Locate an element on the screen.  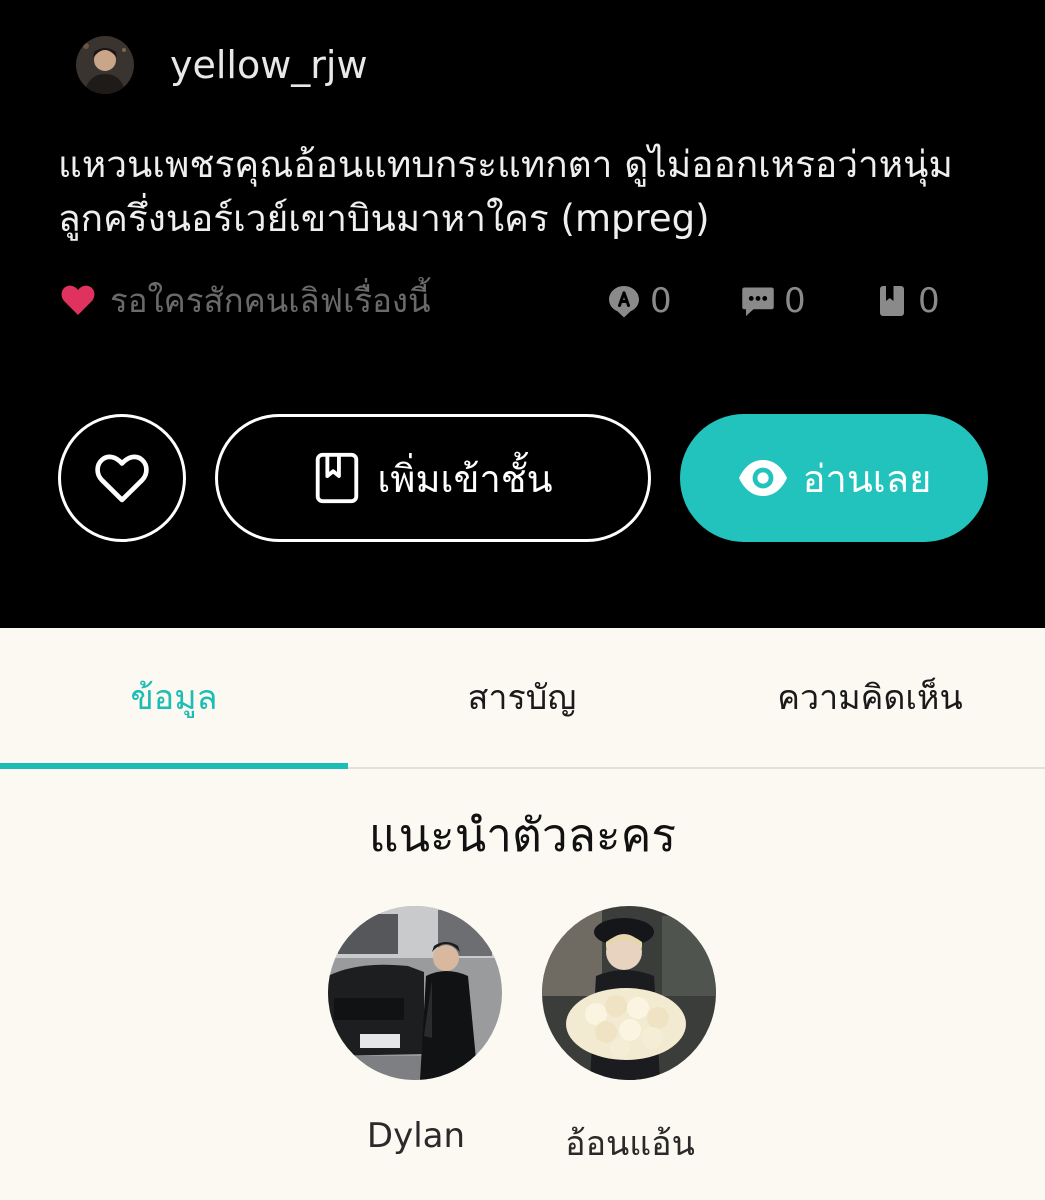
add-to-shelf-button: เพิ่มเข้าชั้น is located at coordinates (433, 478).